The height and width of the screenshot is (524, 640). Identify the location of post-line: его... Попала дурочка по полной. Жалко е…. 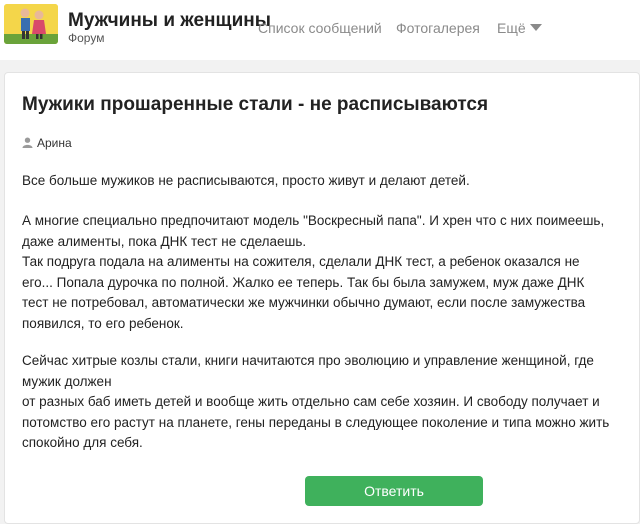
(303, 282).